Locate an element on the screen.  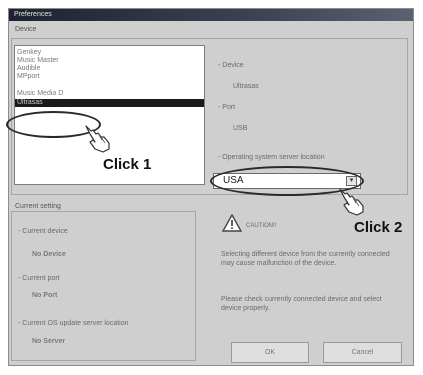
list-item: MPport is located at coordinates (28, 77).